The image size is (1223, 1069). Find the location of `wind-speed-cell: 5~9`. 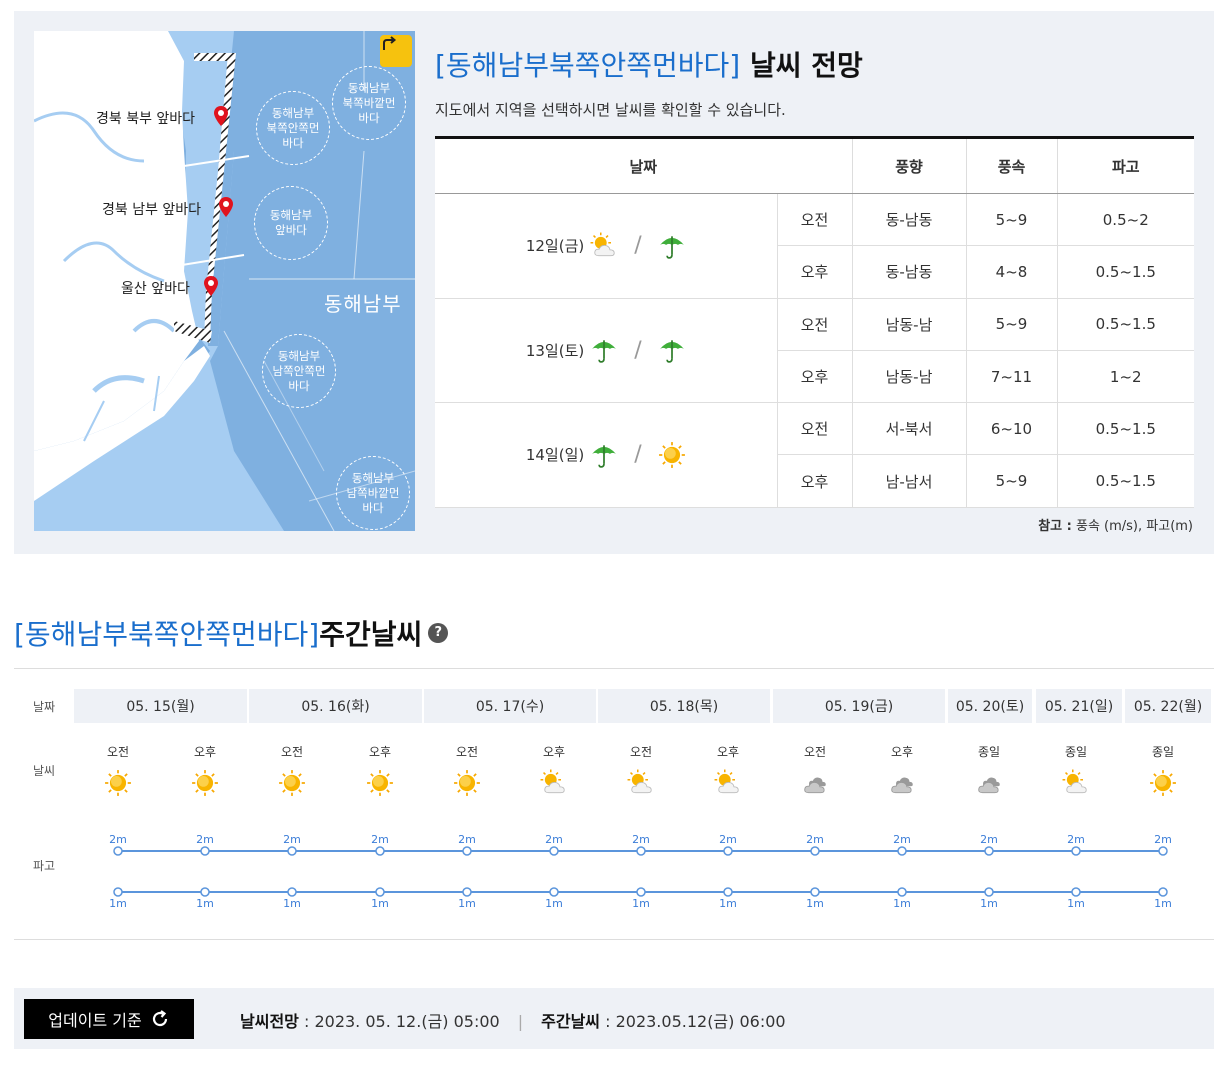

wind-speed-cell: 5~9 is located at coordinates (1011, 220).